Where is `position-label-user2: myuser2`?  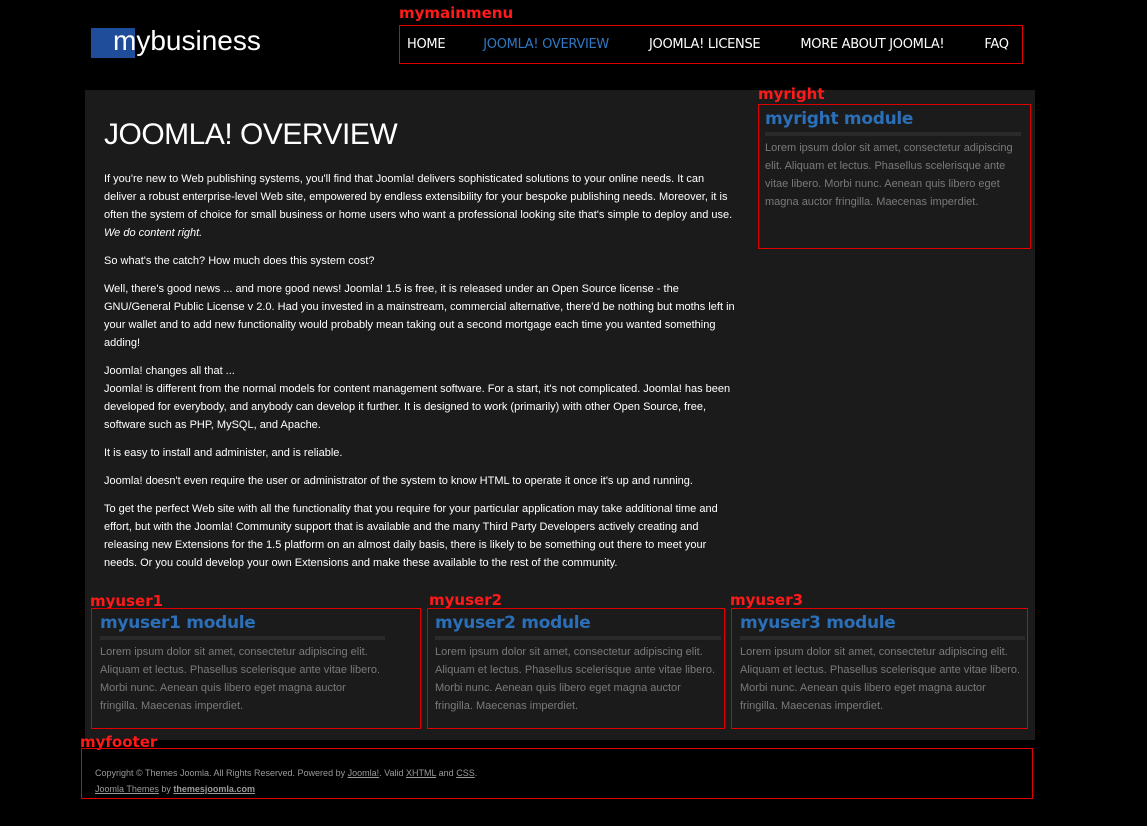
position-label-user2: myuser2 is located at coordinates (466, 600).